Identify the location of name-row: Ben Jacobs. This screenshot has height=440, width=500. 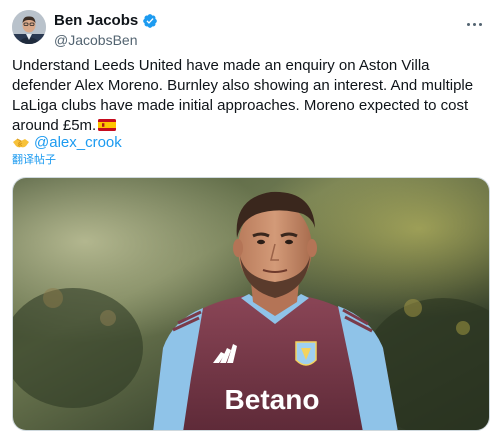
(106, 21).